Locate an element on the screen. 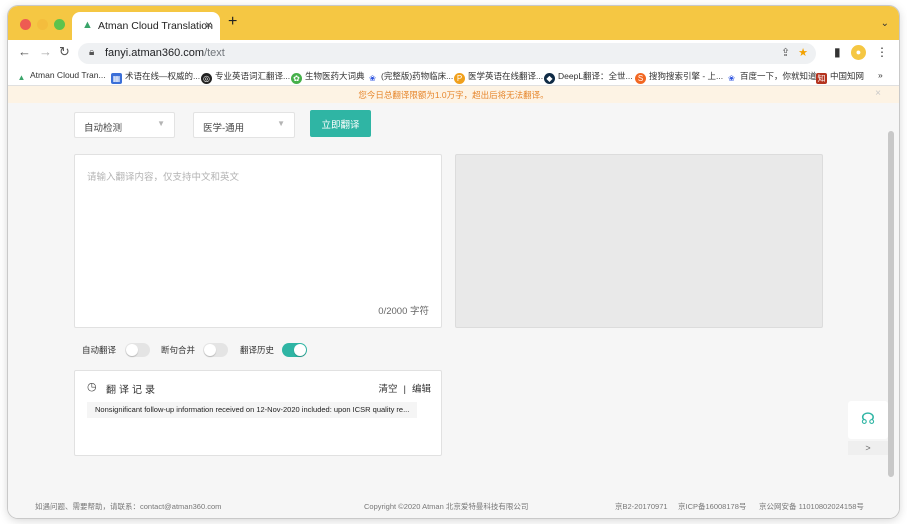 The image size is (907, 524). source-language-value: 自动检测 is located at coordinates (103, 128).